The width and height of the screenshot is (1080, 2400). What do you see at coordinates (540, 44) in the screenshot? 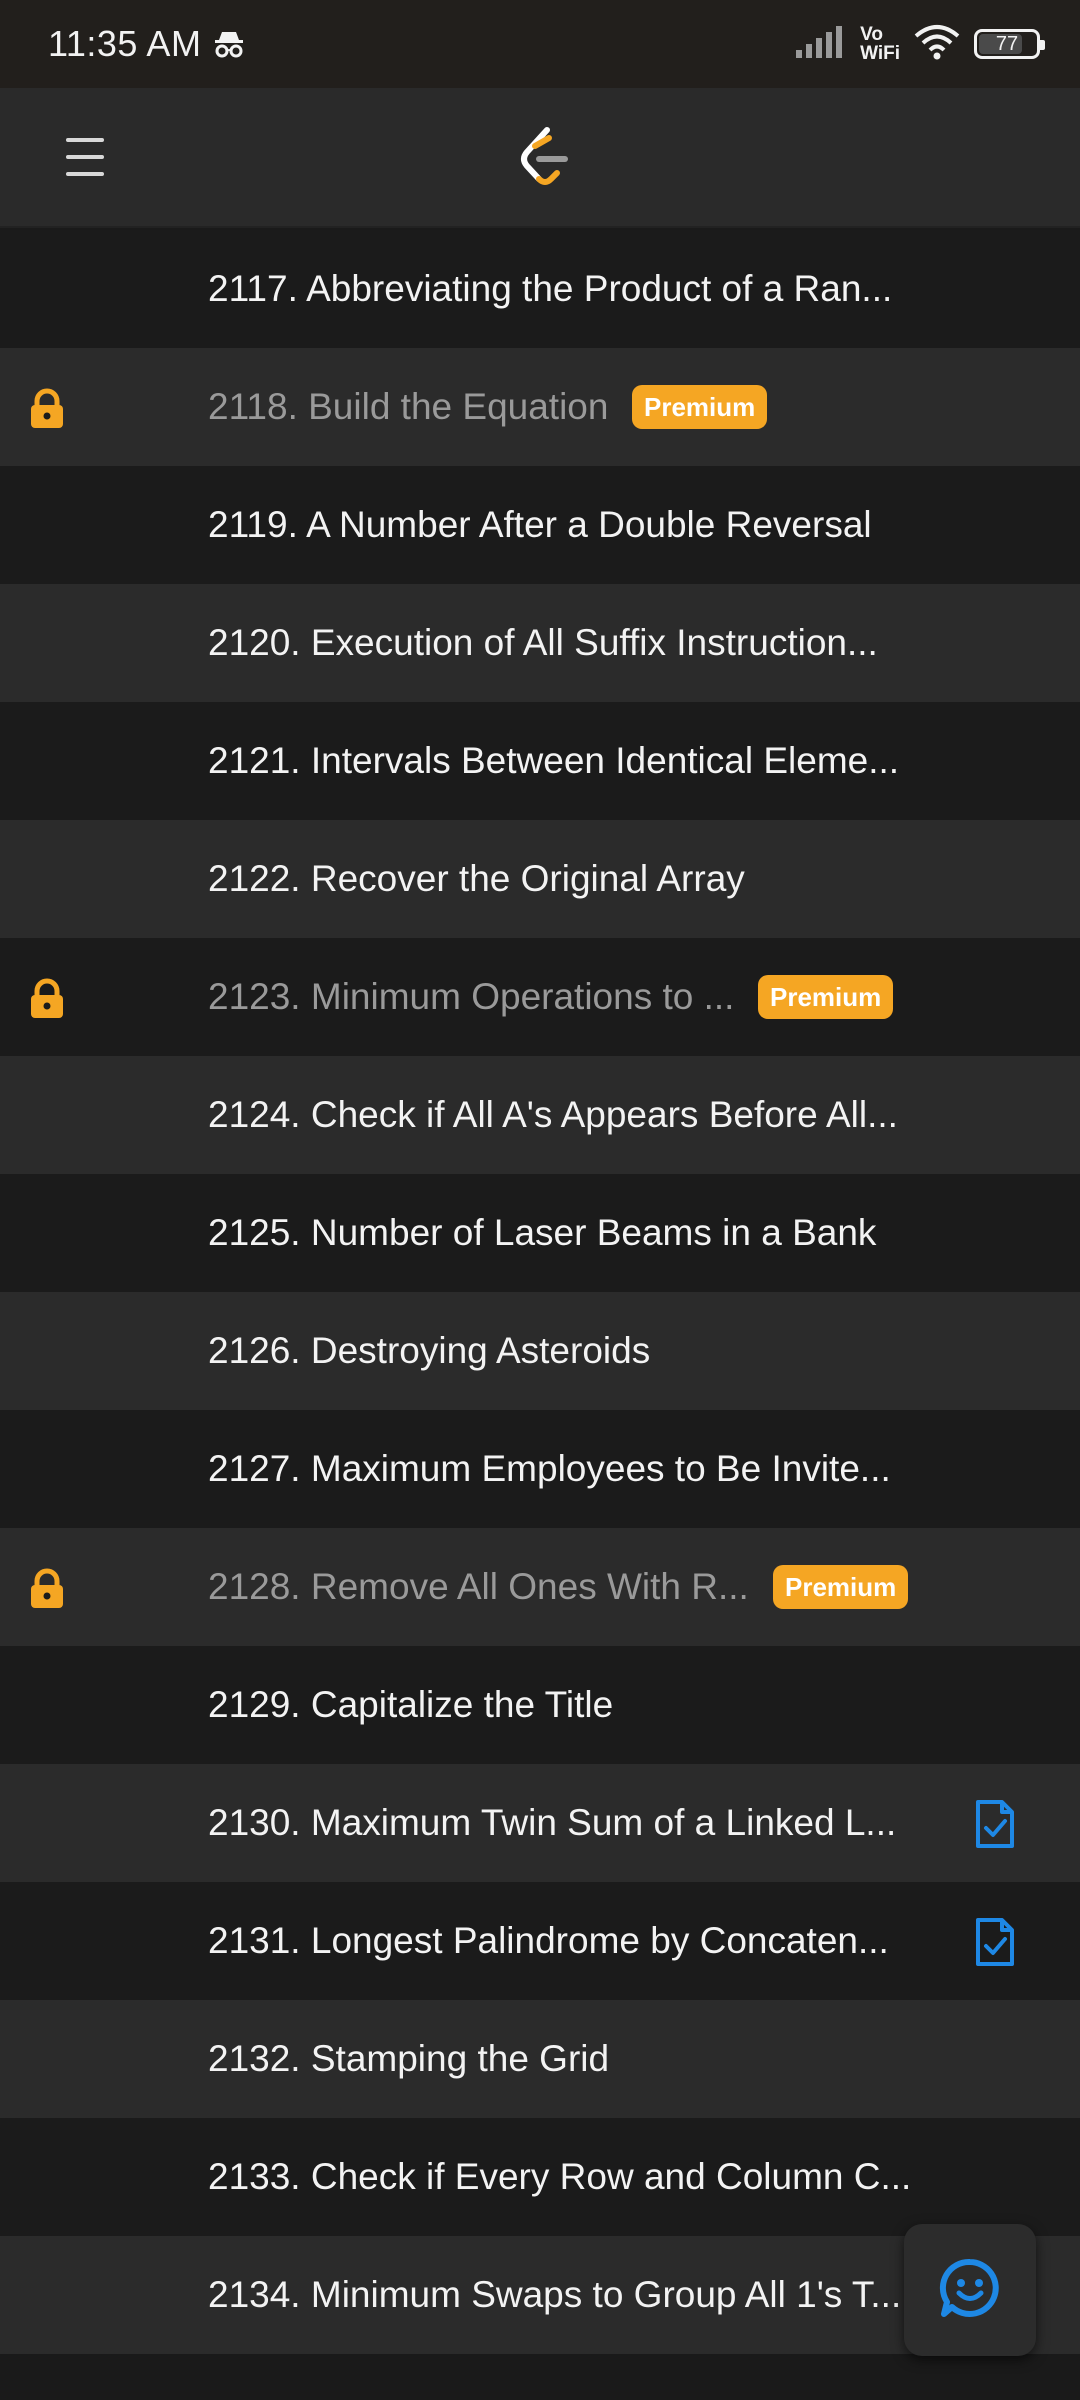
I see `status-bar: 11:35 AM Vo WiFi 77` at bounding box center [540, 44].